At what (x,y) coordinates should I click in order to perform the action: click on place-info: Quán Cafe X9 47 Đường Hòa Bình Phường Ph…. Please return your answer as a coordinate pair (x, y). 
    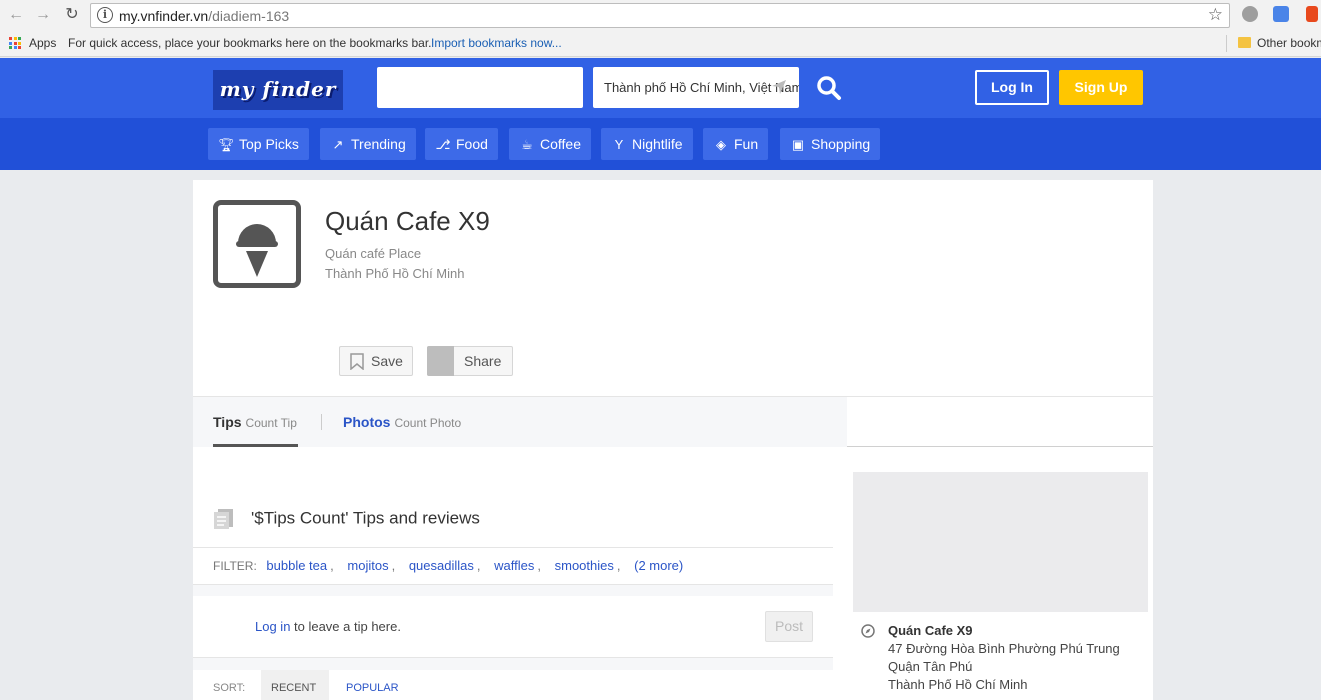
    Looking at the image, I should click on (990, 658).